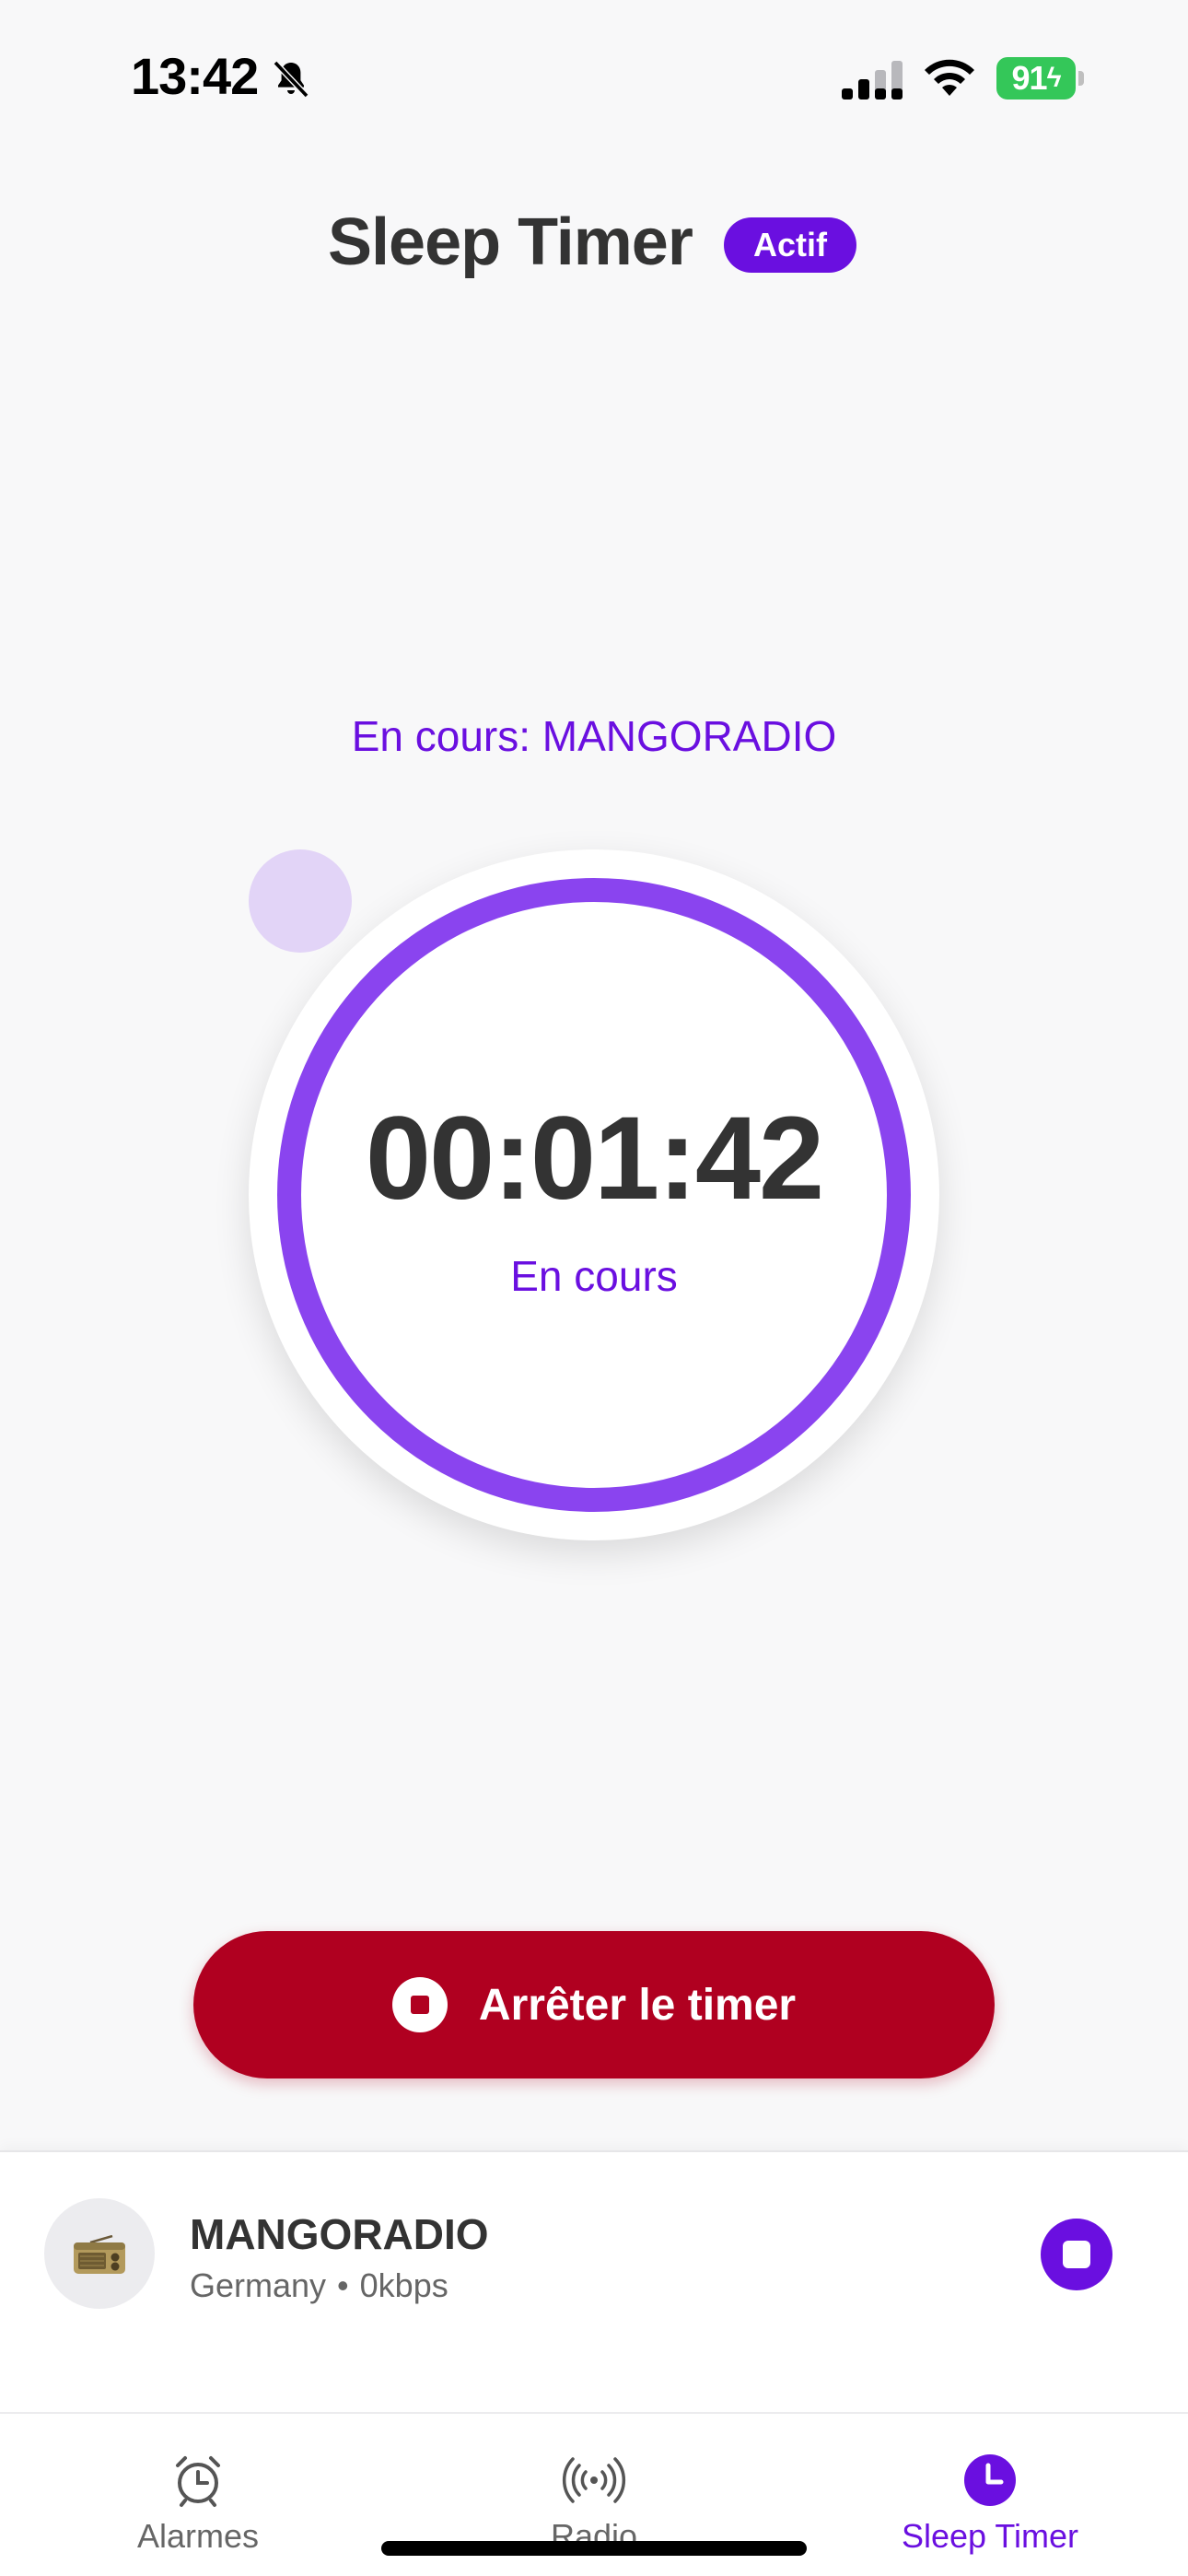  What do you see at coordinates (594, 2282) in the screenshot?
I see `mini-player: MANGORADIO Germany • 0kbps` at bounding box center [594, 2282].